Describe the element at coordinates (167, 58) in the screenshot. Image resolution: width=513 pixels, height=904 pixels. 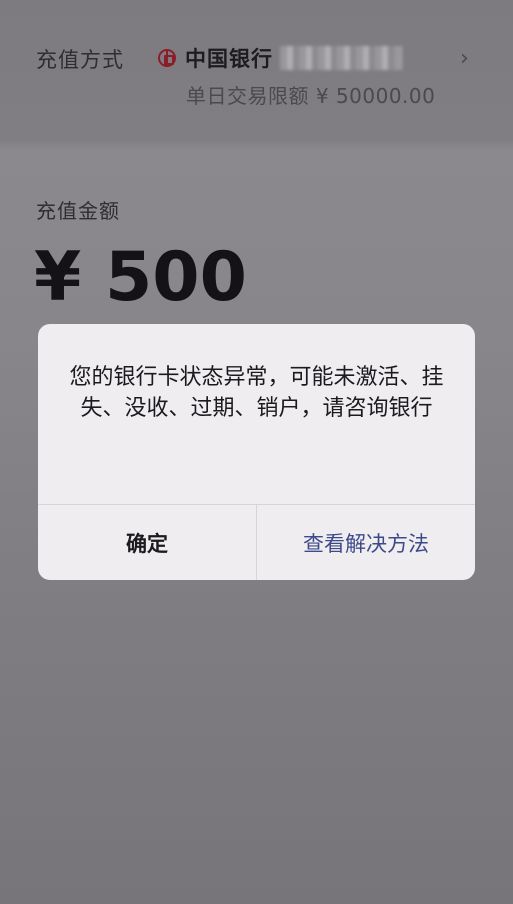
I see `bank-of-china-icon` at that location.